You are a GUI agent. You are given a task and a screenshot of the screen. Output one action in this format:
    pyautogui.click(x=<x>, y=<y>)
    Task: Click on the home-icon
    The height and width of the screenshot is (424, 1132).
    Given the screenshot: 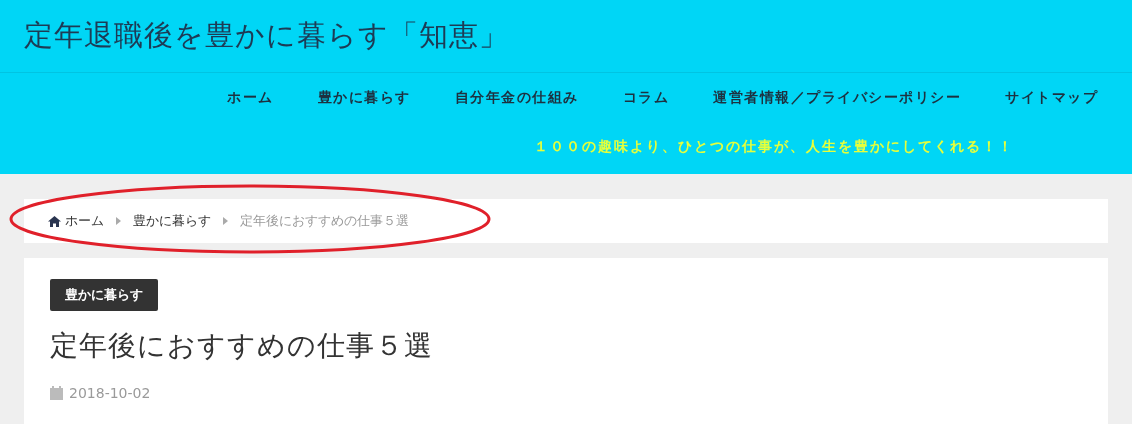 What is the action you would take?
    pyautogui.click(x=54, y=221)
    